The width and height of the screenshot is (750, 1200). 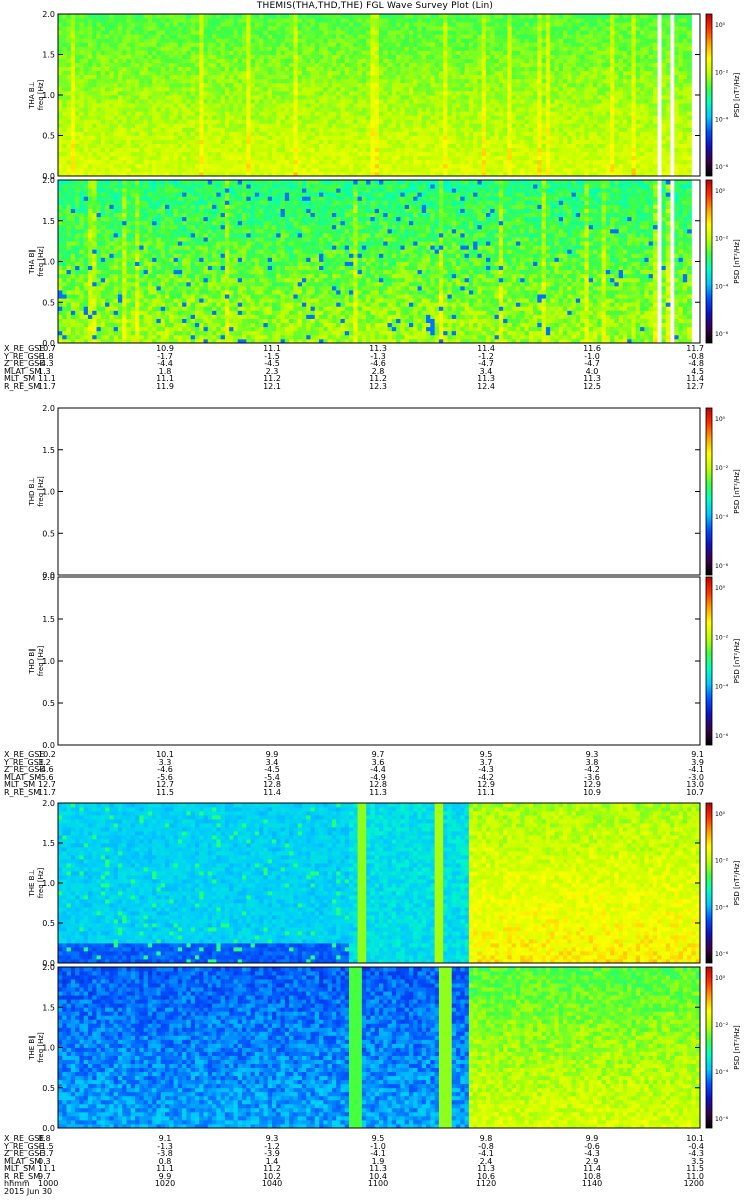 What do you see at coordinates (165, 754) in the screenshot?
I see `ephemeris-value: 10.1` at bounding box center [165, 754].